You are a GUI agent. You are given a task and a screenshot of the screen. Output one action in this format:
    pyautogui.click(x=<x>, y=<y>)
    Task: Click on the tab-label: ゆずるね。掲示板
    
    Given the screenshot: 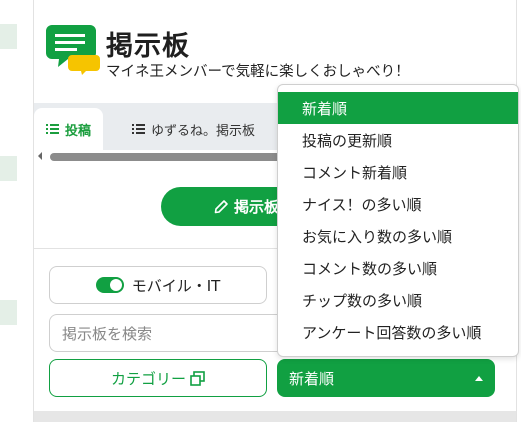 What is the action you would take?
    pyautogui.click(x=203, y=131)
    